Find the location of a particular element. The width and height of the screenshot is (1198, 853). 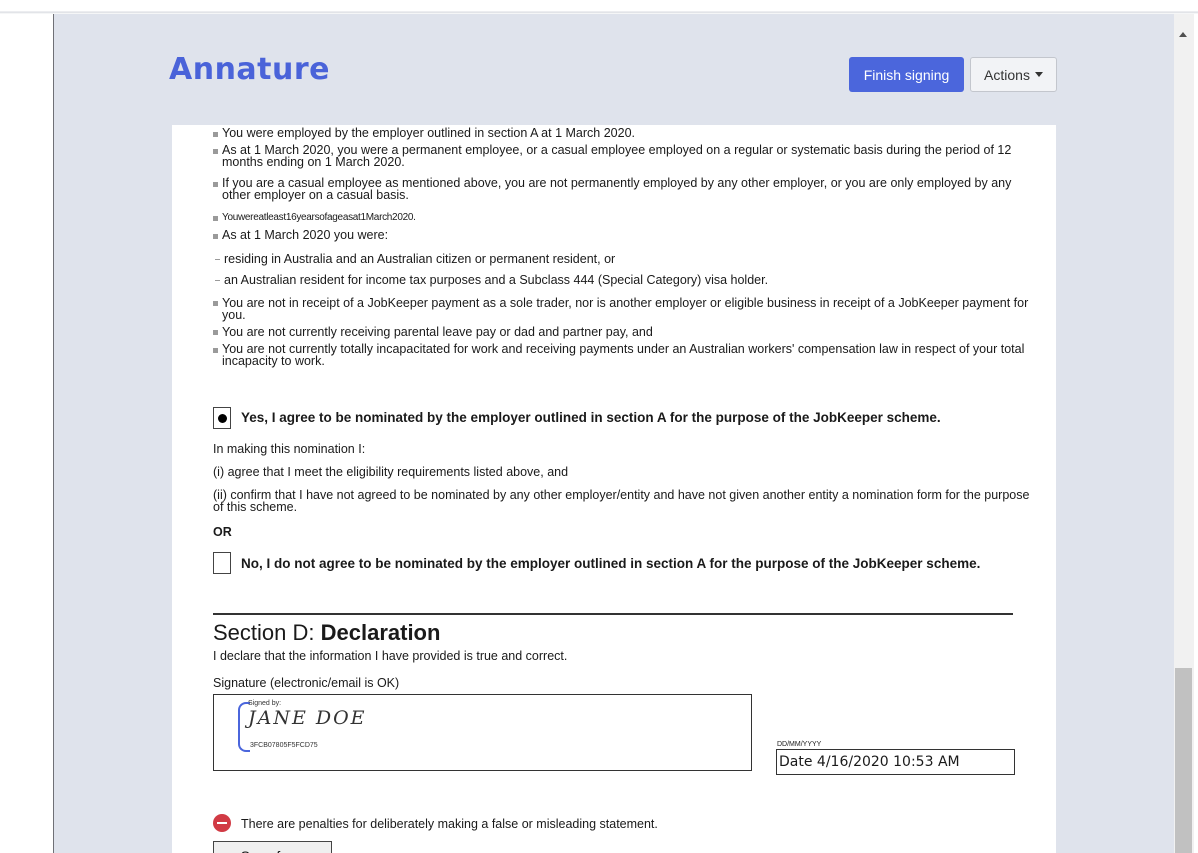

date-format-label: DD/MM/YYYY is located at coordinates (799, 744).